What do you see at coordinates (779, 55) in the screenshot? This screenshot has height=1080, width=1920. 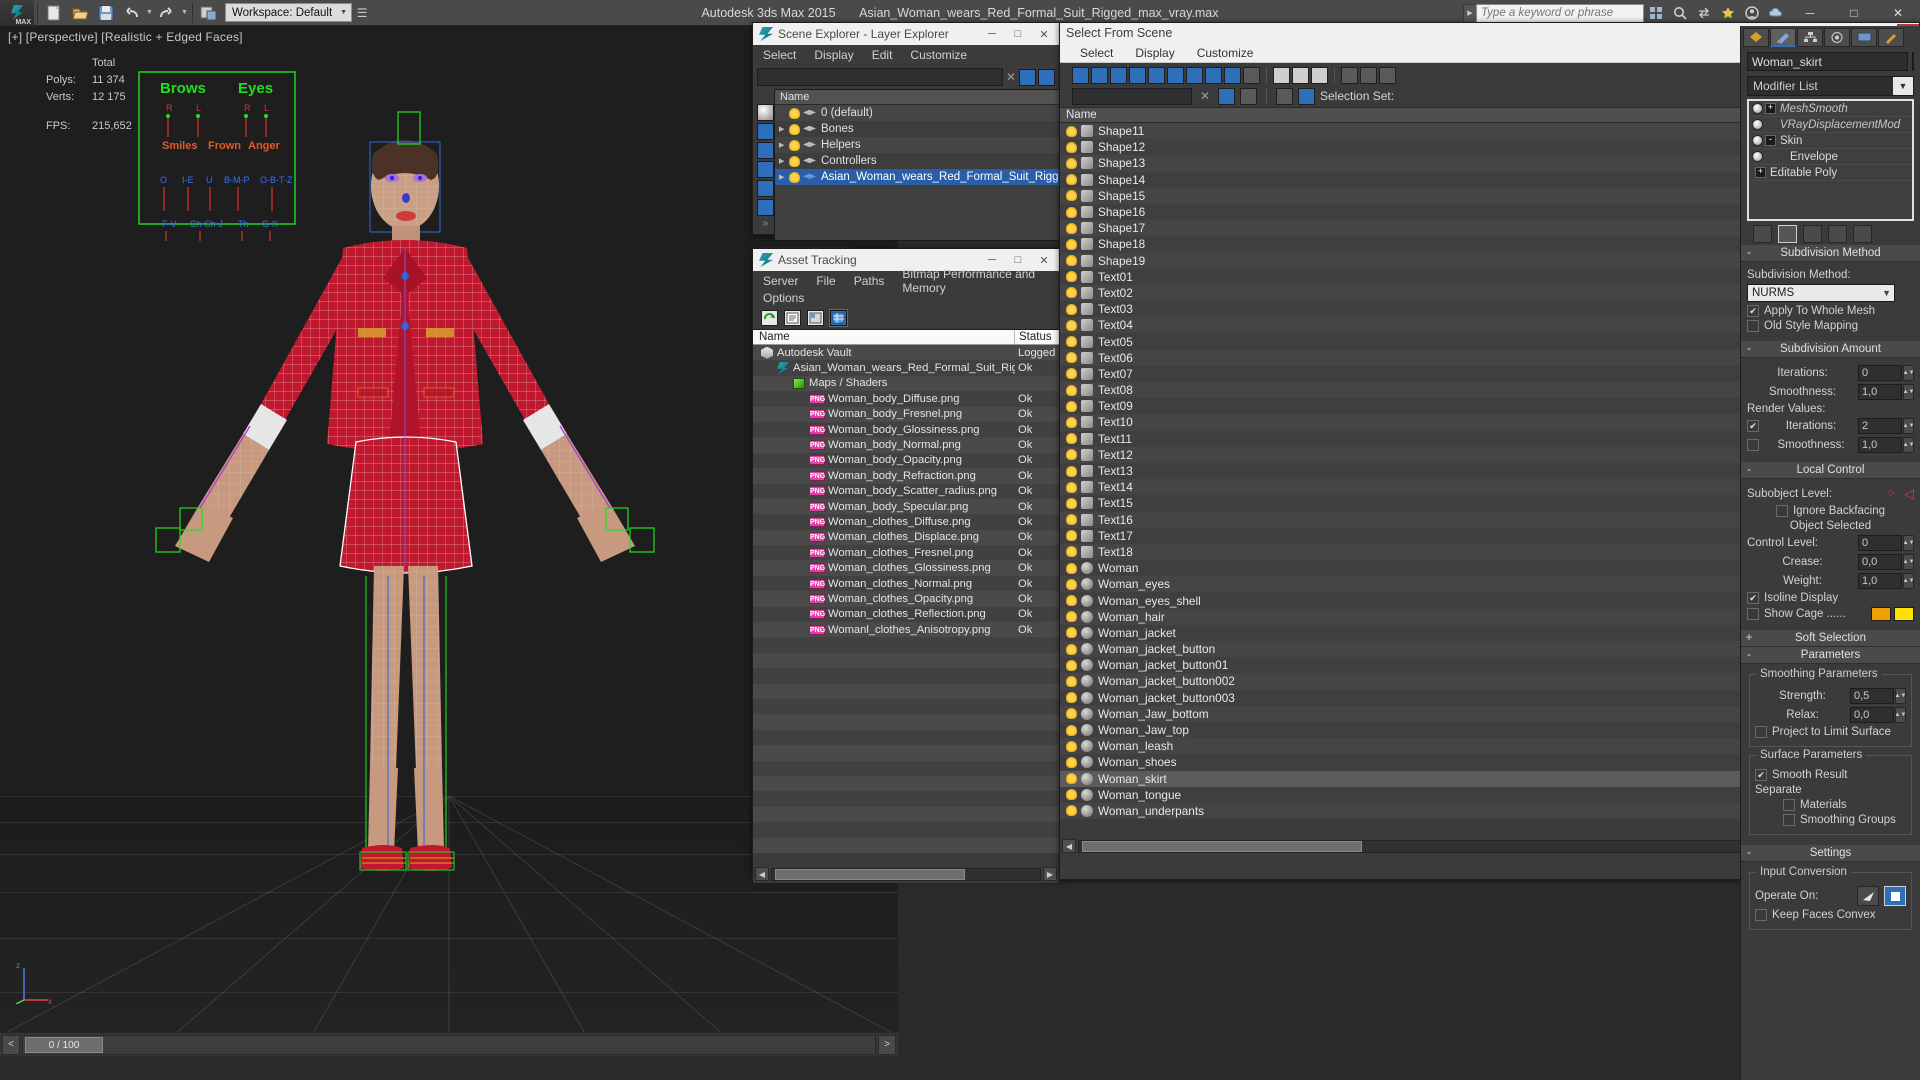 I see `menu-select: Select` at bounding box center [779, 55].